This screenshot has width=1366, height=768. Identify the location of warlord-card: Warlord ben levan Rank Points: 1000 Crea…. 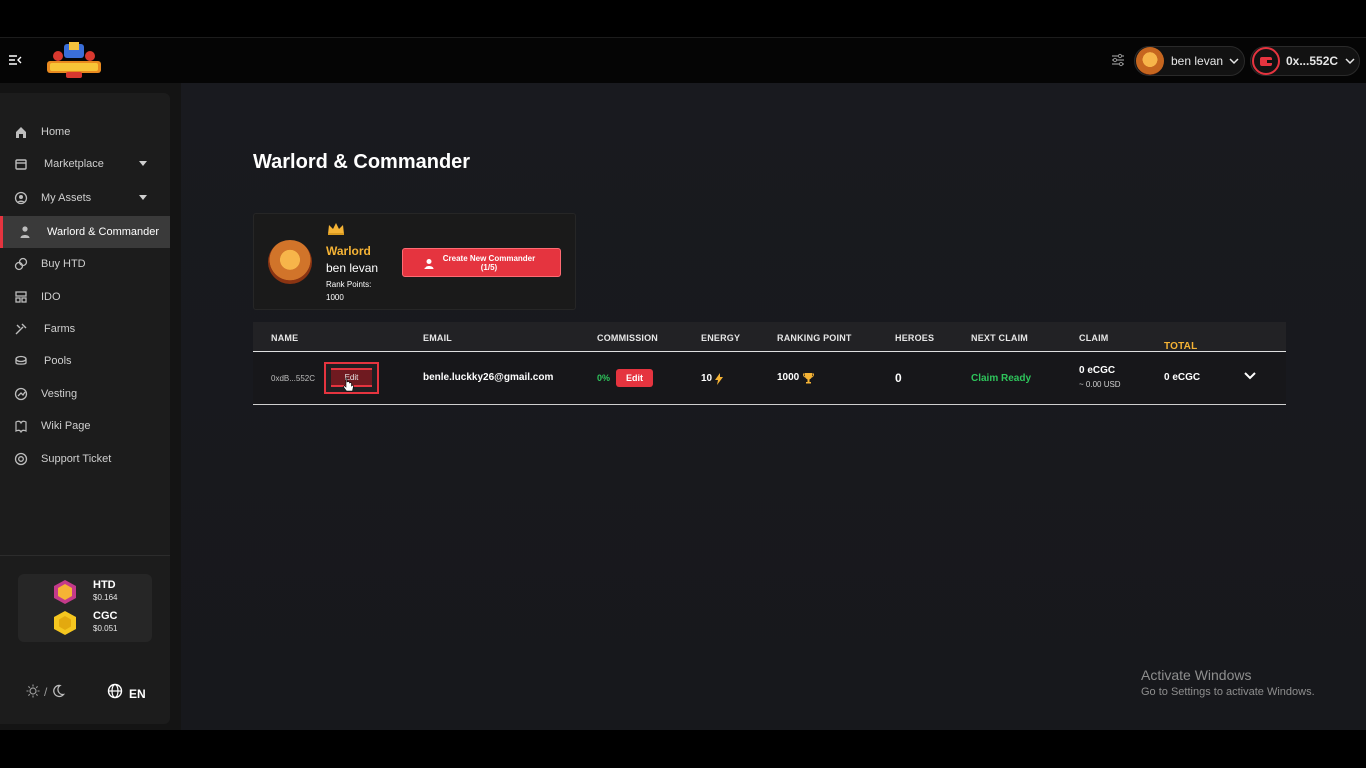
(414, 261).